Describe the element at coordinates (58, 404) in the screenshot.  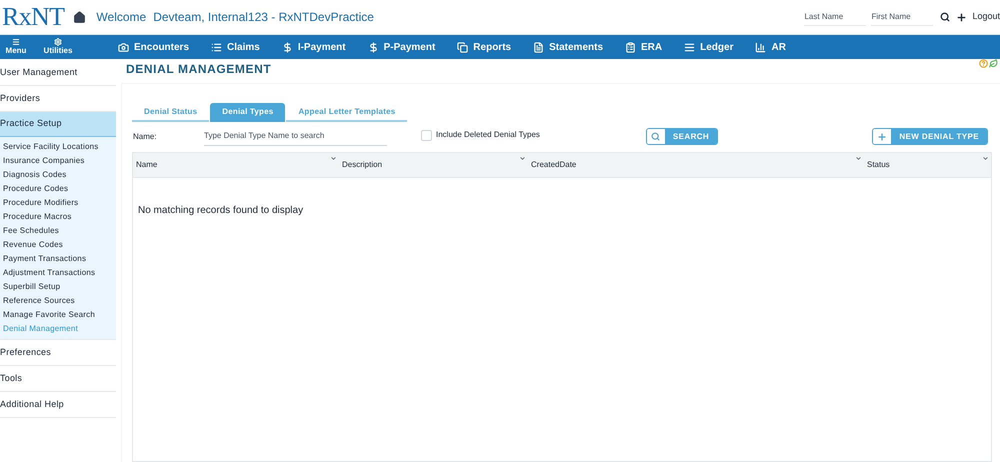
I see `sidebar-section: Additional Help` at that location.